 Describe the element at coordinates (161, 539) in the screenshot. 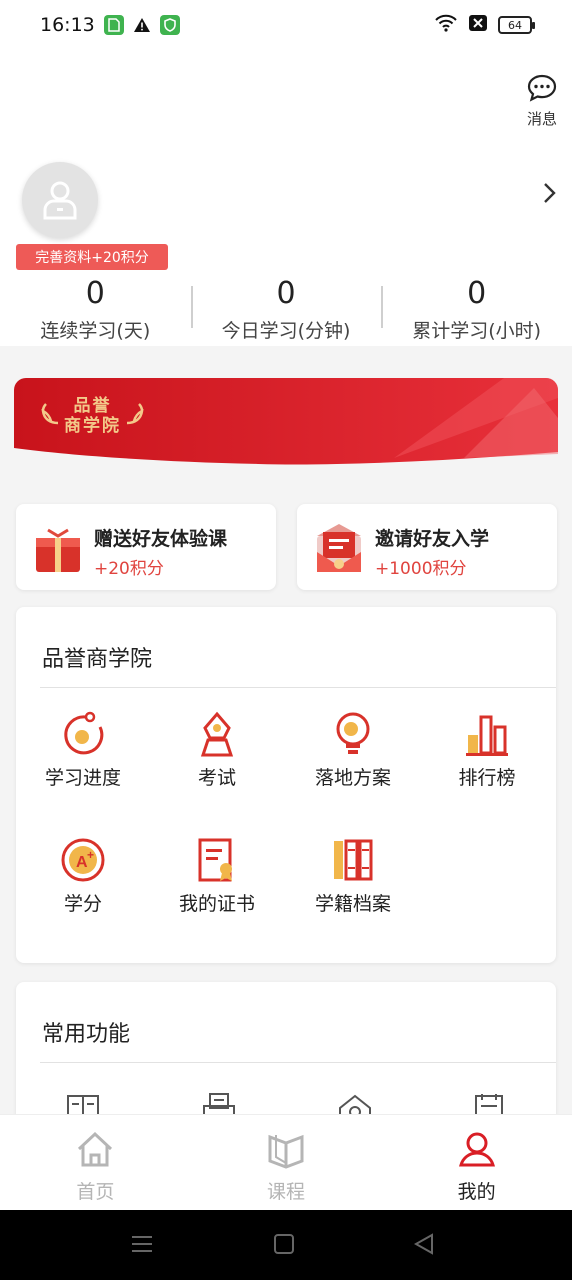

I see `invite-title: 赠送好友体验课` at that location.